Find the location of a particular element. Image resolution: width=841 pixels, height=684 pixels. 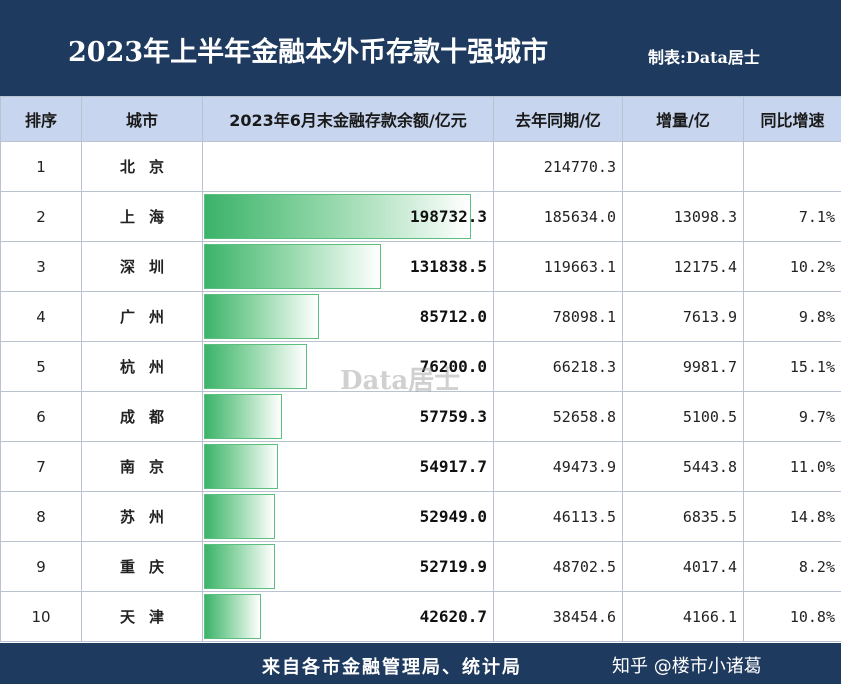

city-cell: 成都 is located at coordinates (142, 416).